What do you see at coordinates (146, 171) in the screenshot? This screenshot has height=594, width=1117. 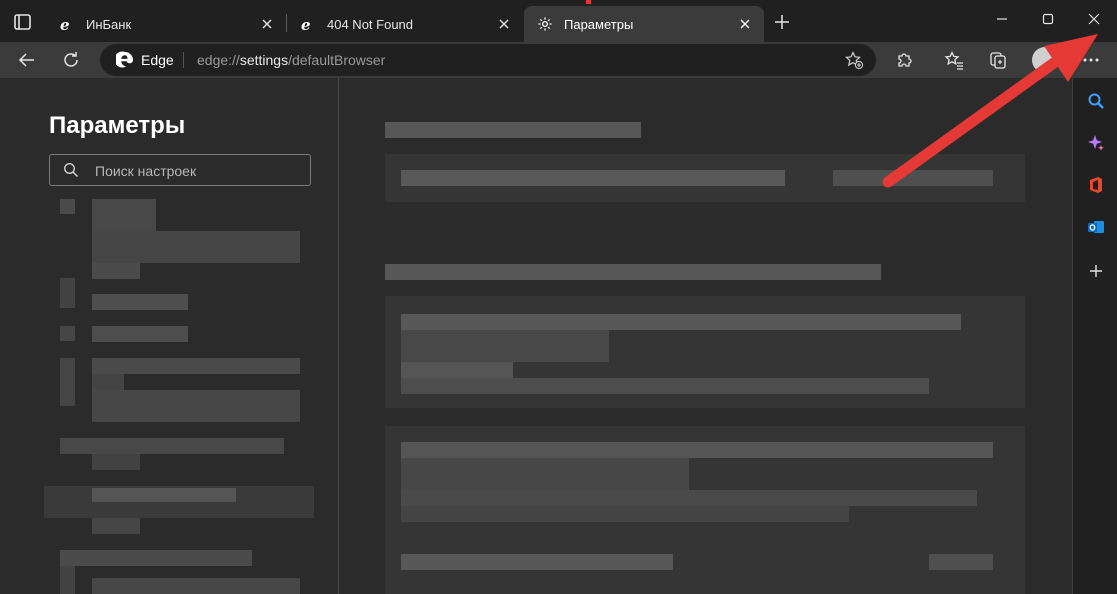 I see `search-placeholder: Поиск настроек` at bounding box center [146, 171].